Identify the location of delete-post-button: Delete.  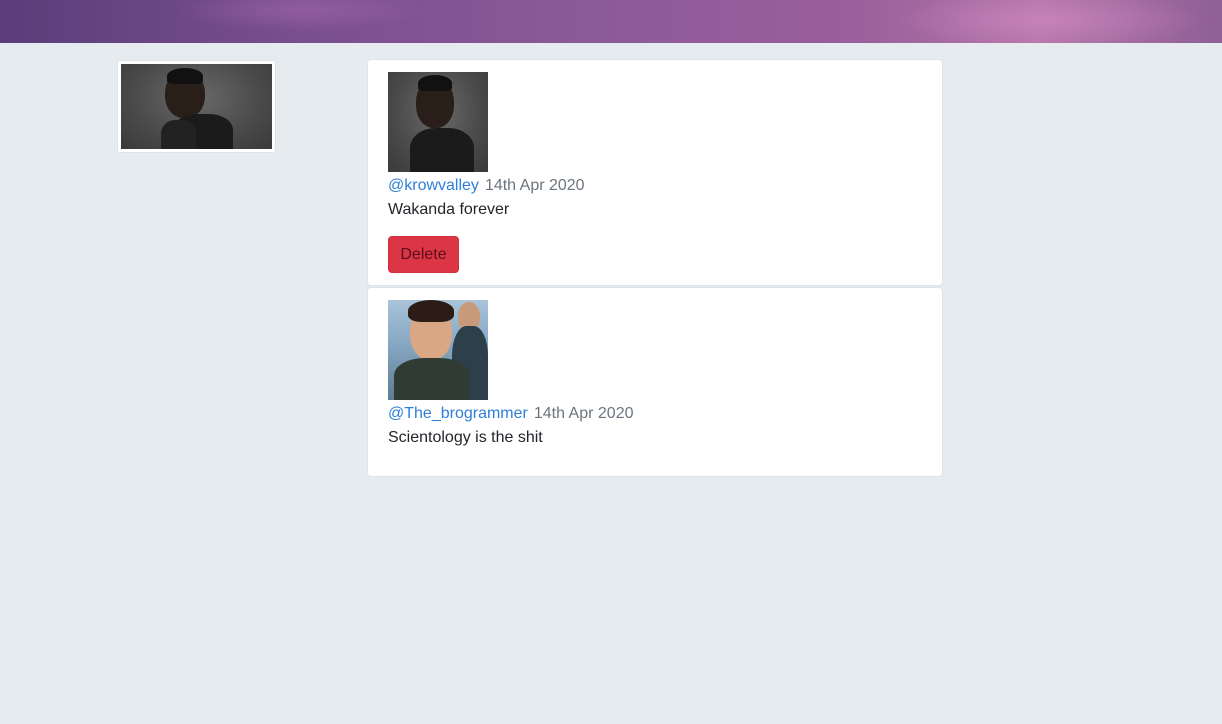
(423, 254).